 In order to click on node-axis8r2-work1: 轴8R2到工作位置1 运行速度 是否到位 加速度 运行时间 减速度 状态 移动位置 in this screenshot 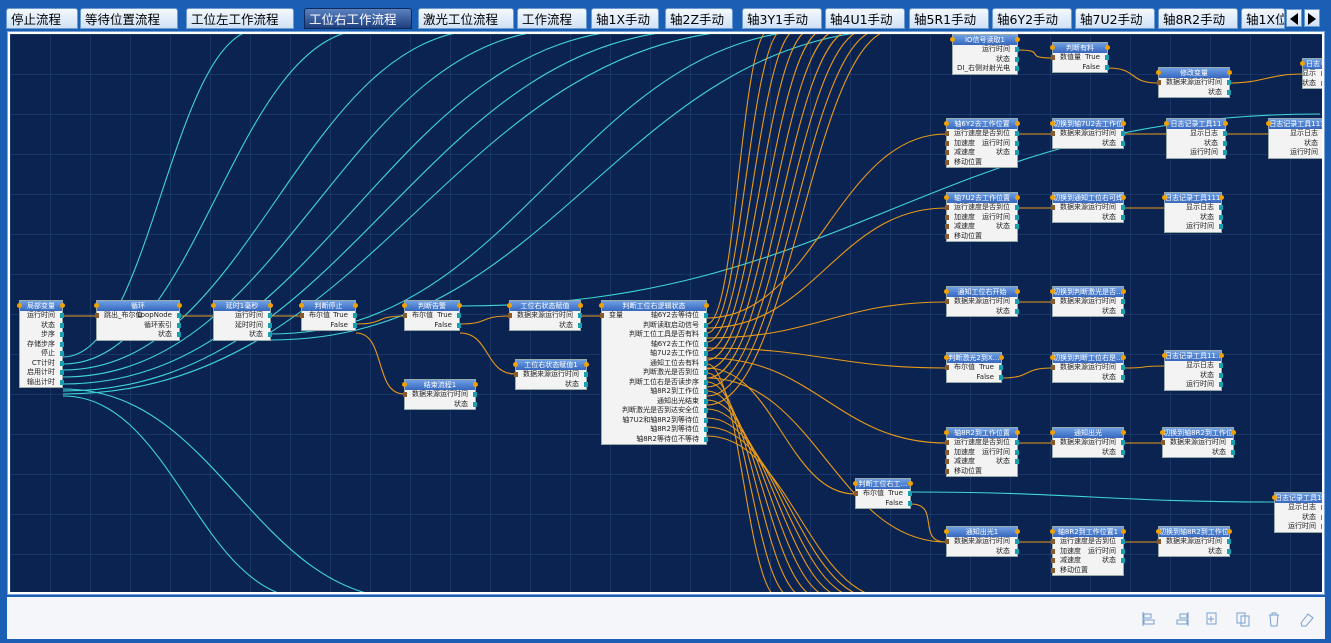, I will do `click(1088, 551)`.